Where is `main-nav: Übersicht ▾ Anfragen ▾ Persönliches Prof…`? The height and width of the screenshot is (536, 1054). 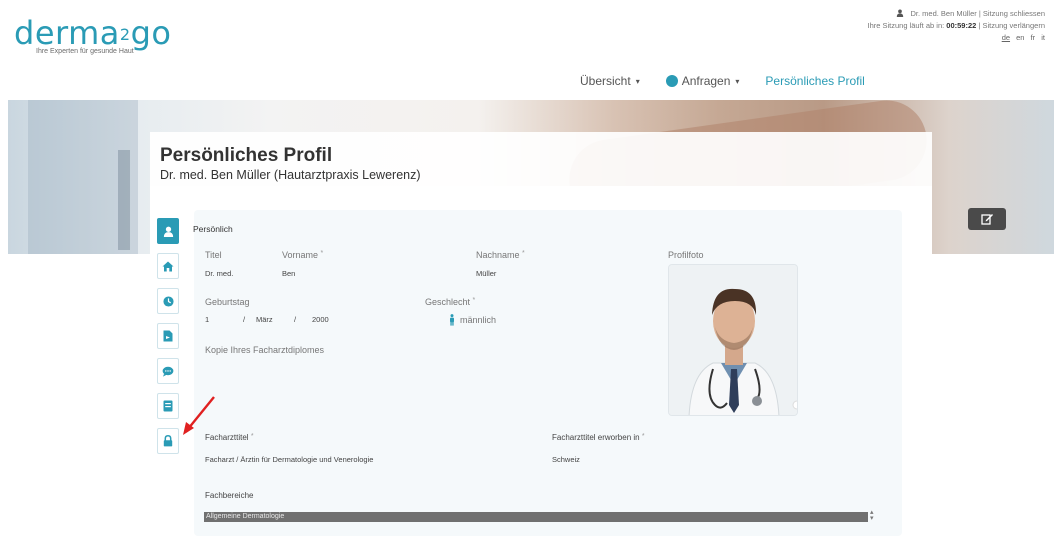
main-nav: Übersicht ▾ Anfragen ▾ Persönliches Prof… is located at coordinates (735, 81).